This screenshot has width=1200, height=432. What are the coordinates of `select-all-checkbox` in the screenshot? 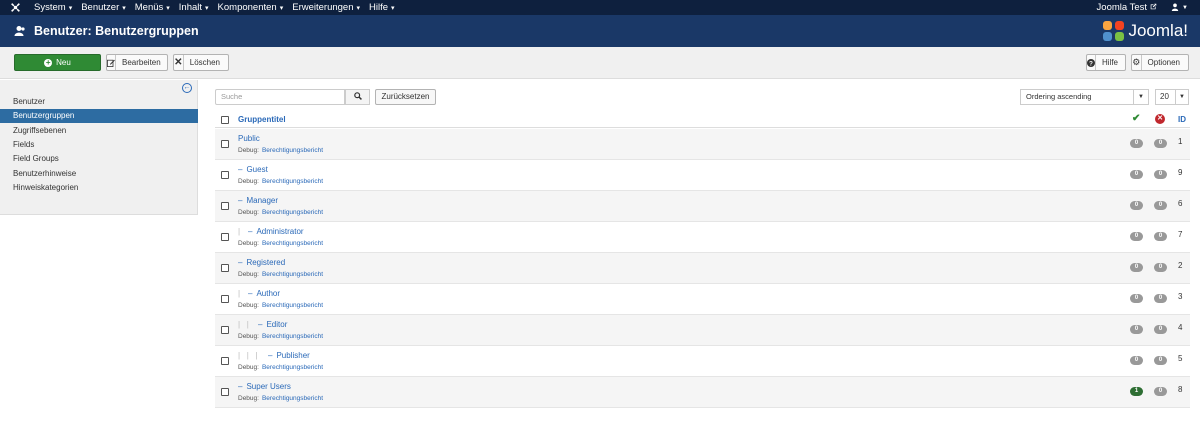 It's located at (225, 120).